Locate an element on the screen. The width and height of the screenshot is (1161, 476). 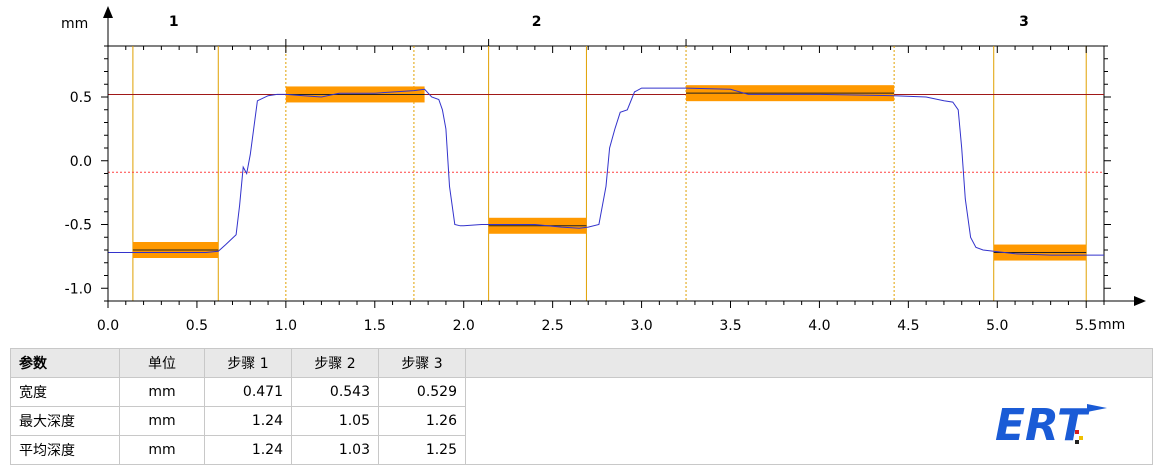
x-tick-label: 3.0 is located at coordinates (641, 326).